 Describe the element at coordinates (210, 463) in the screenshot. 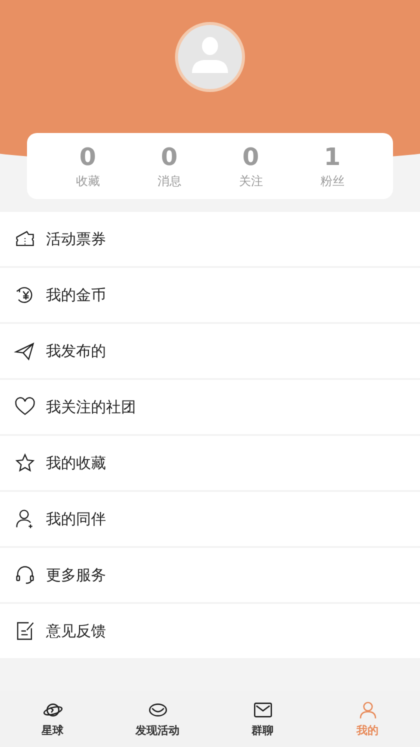

I see `menu-item: 我的收藏` at that location.